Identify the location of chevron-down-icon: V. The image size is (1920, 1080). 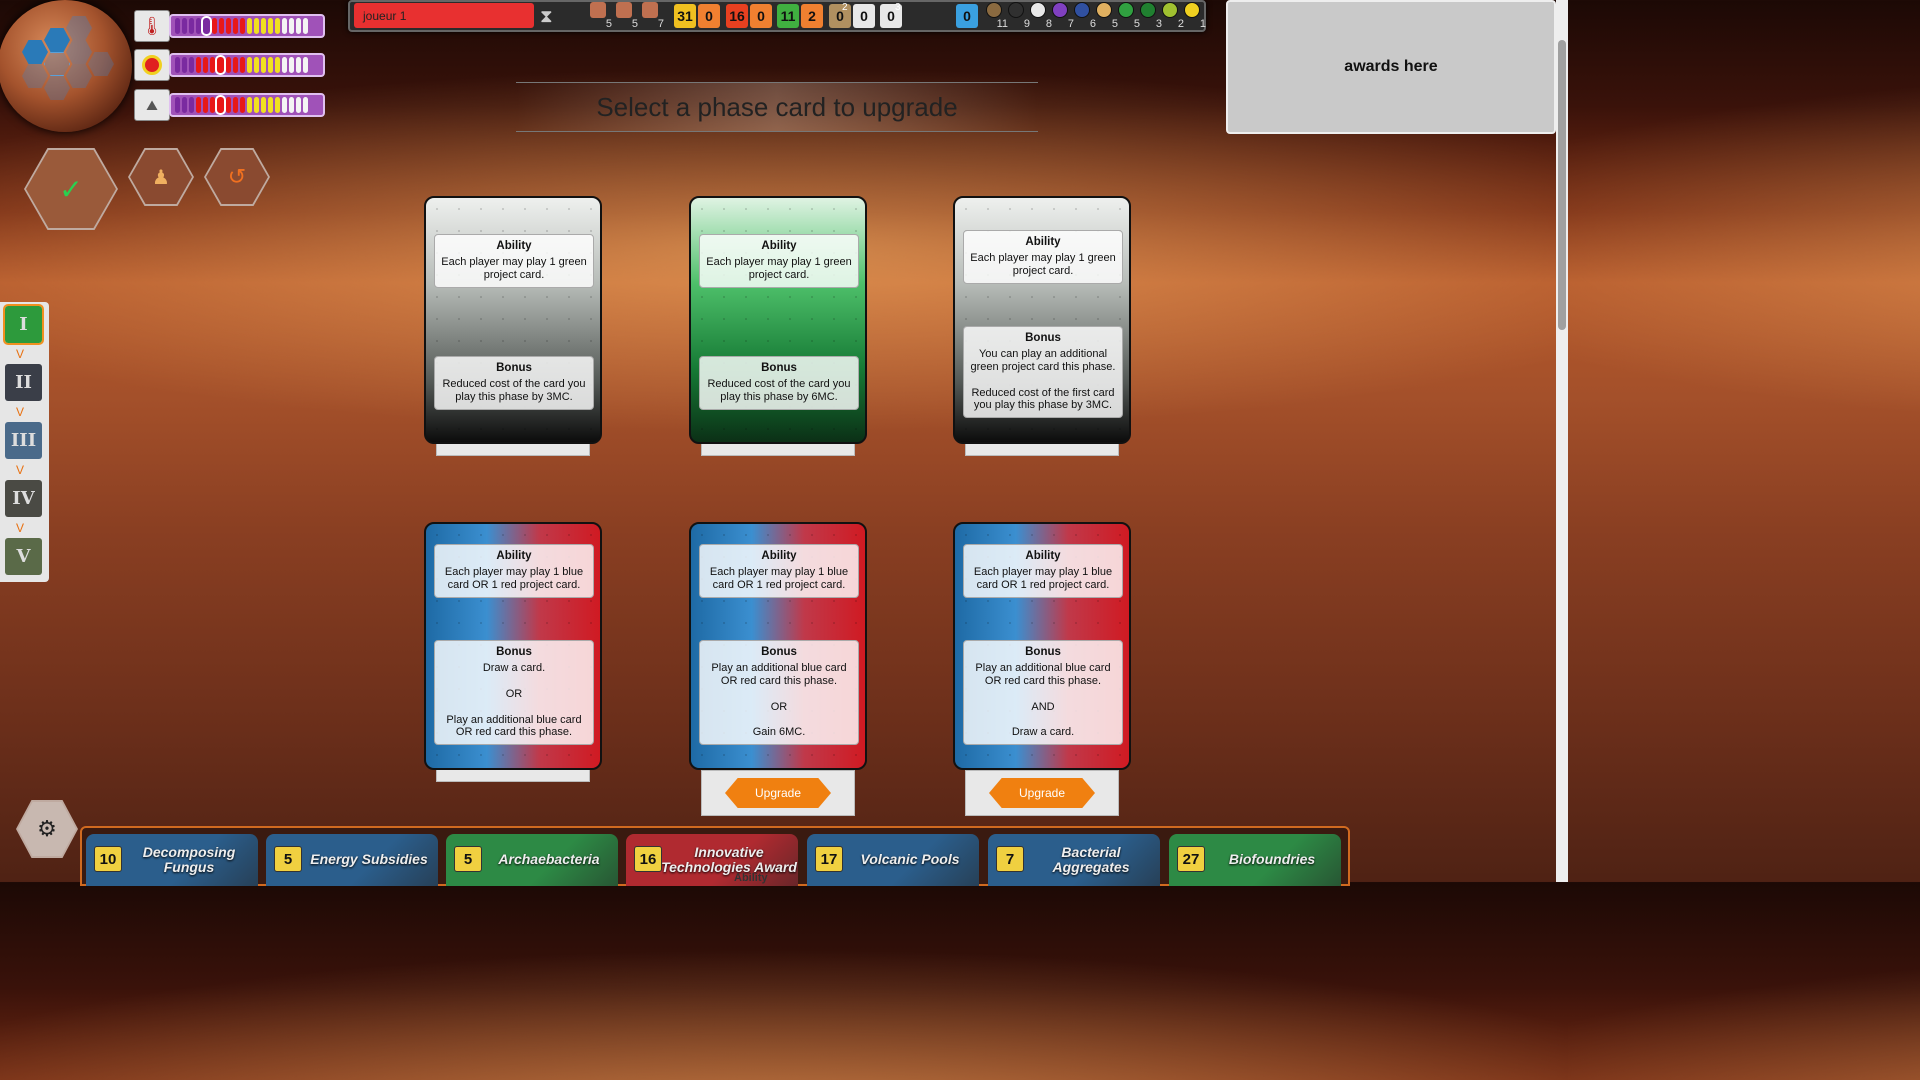
(20, 412).